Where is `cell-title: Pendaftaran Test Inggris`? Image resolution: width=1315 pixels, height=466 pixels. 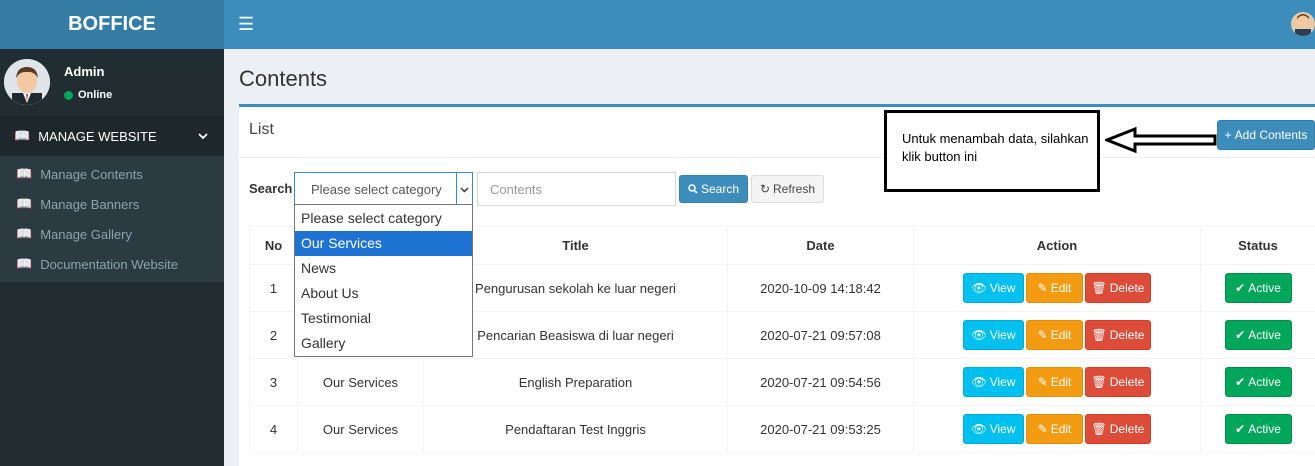
cell-title: Pendaftaran Test Inggris is located at coordinates (575, 429).